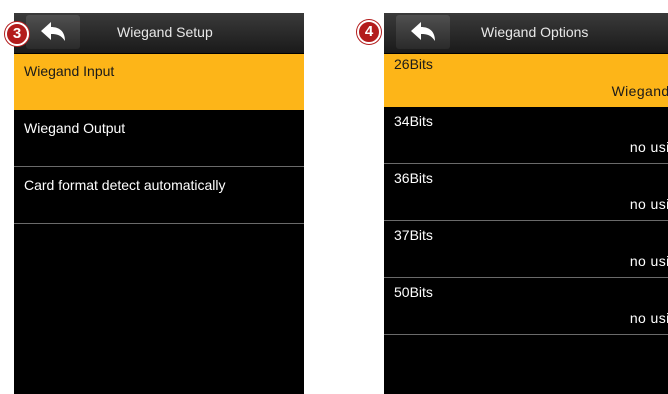 This screenshot has height=394, width=668. Describe the element at coordinates (125, 185) in the screenshot. I see `menu-item-label: Card format detect automatically` at that location.